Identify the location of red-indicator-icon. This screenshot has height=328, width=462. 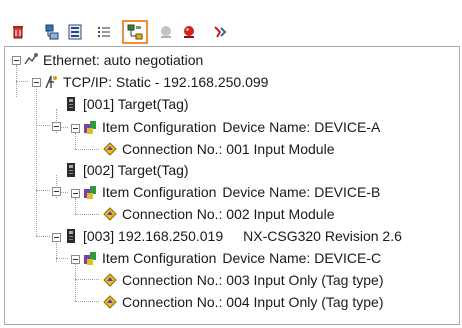
(189, 32).